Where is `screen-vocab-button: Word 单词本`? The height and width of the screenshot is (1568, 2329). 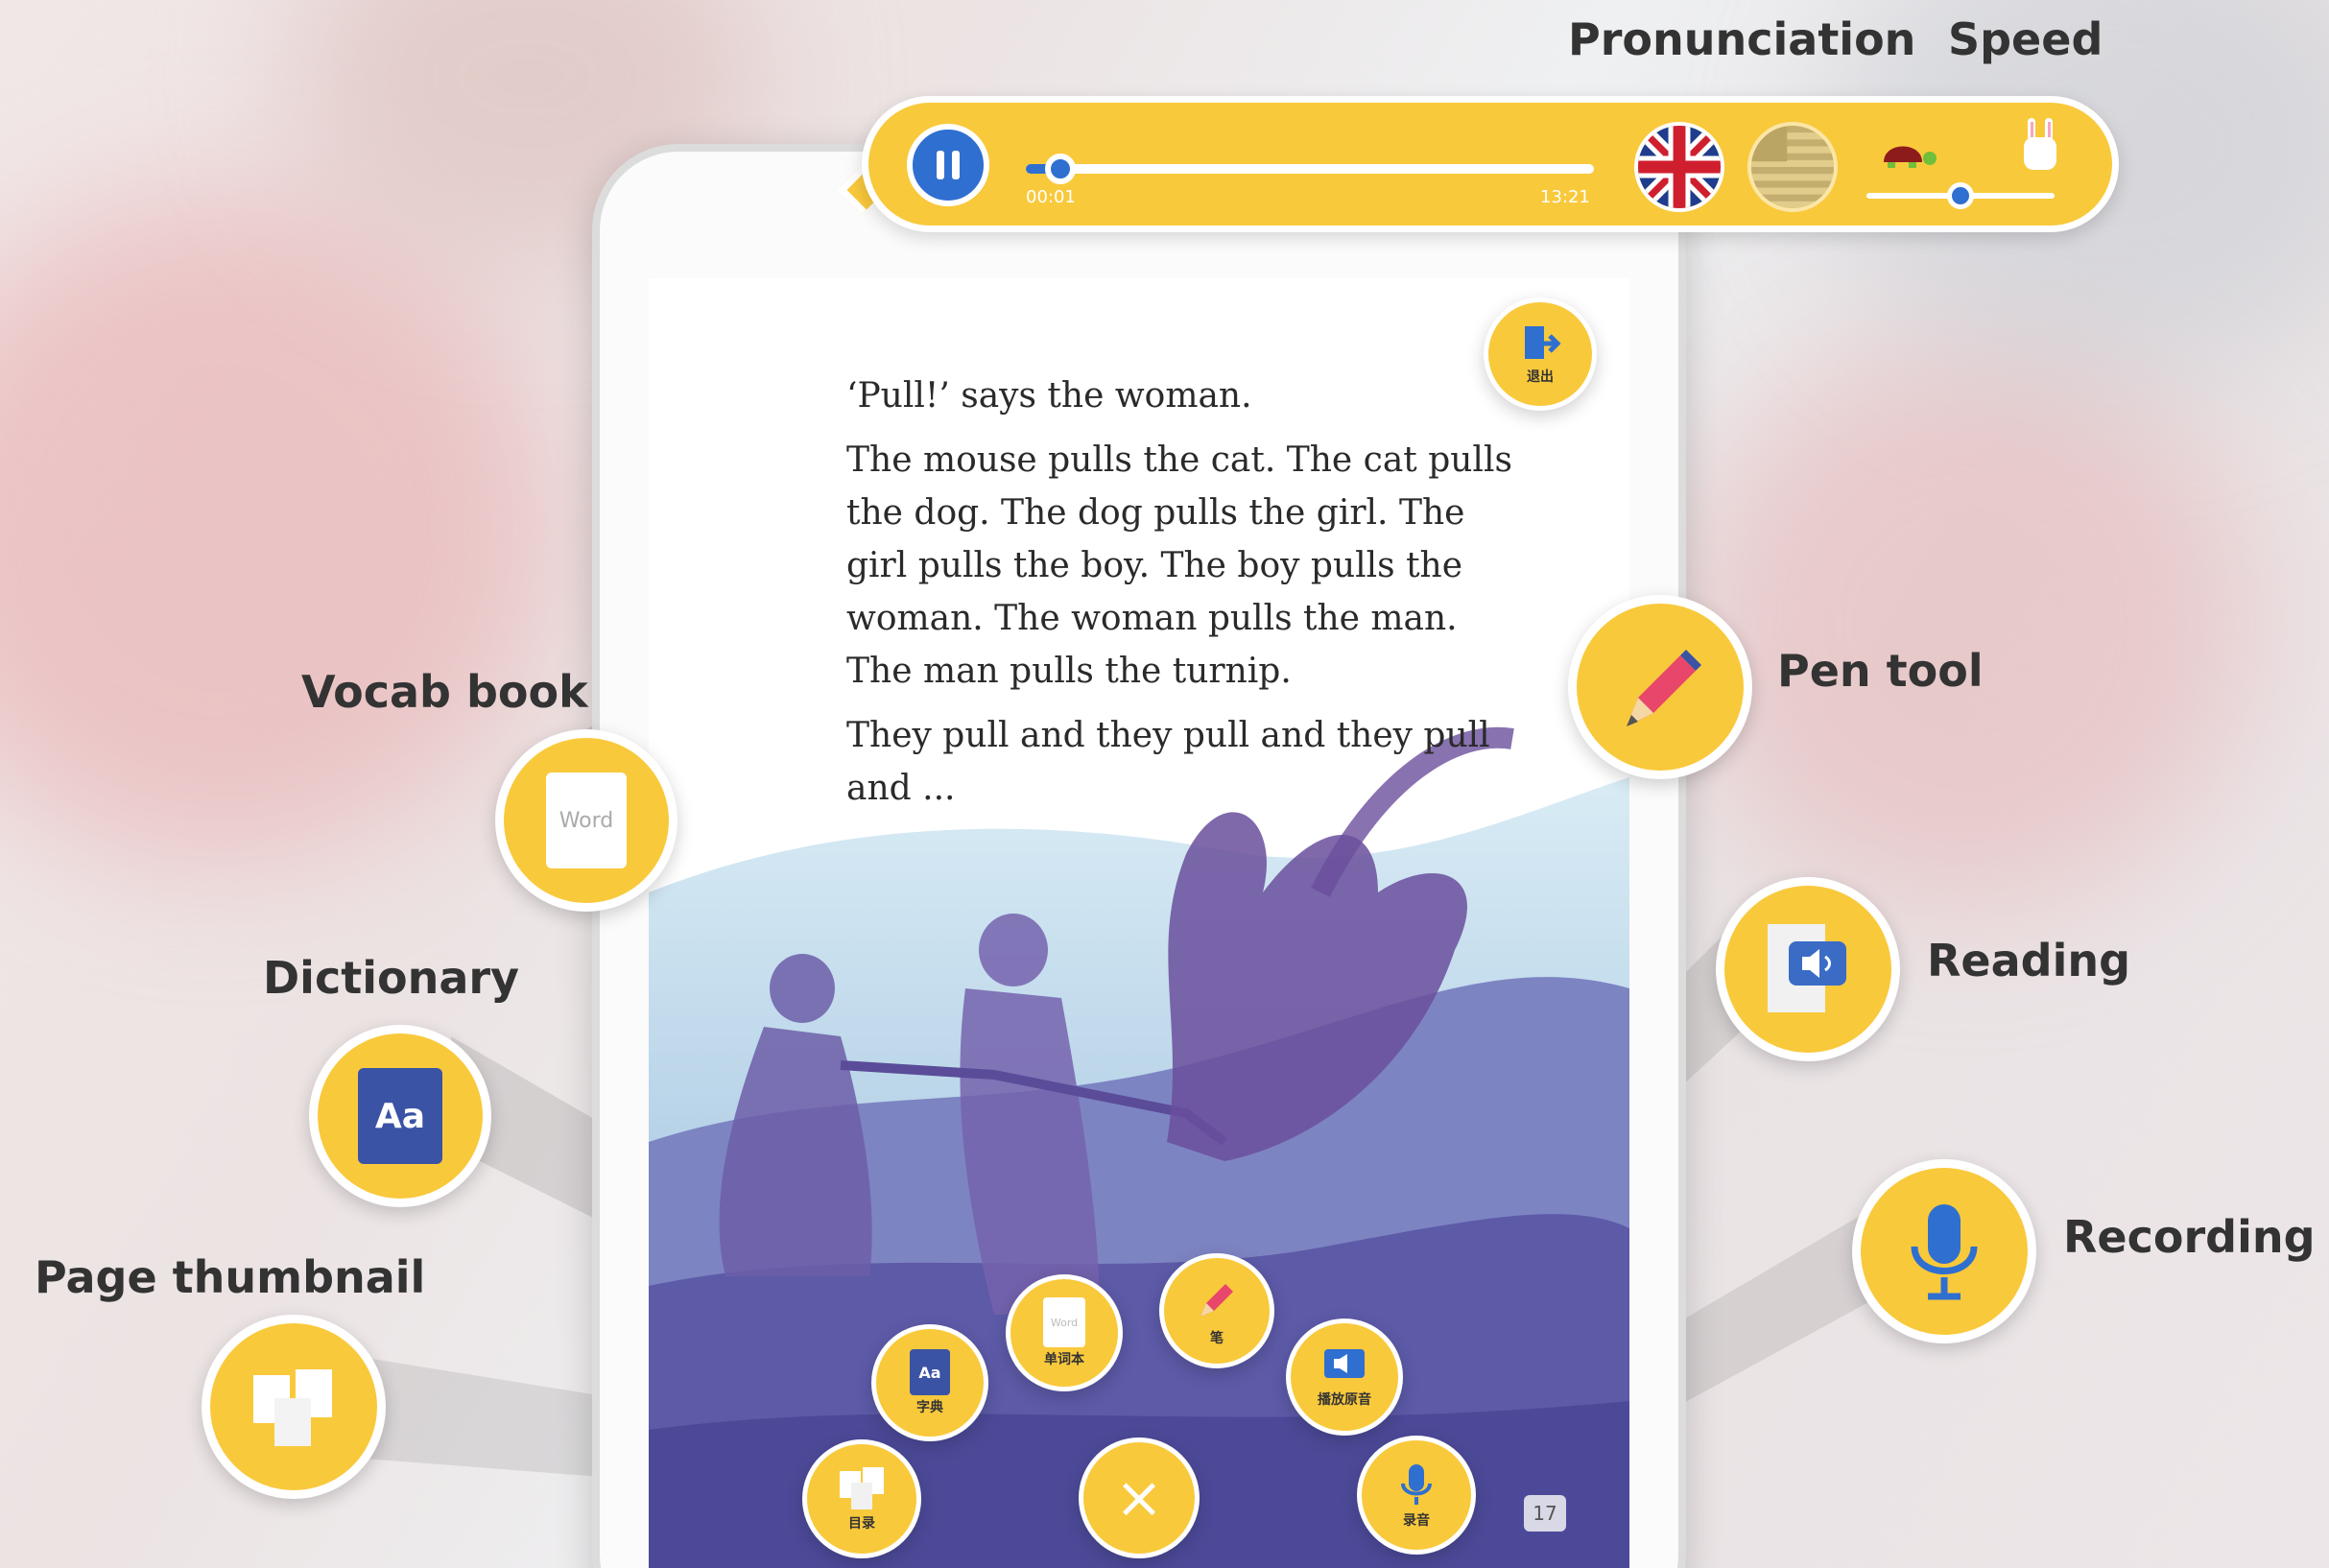
screen-vocab-button: Word 单词本 is located at coordinates (1064, 1332).